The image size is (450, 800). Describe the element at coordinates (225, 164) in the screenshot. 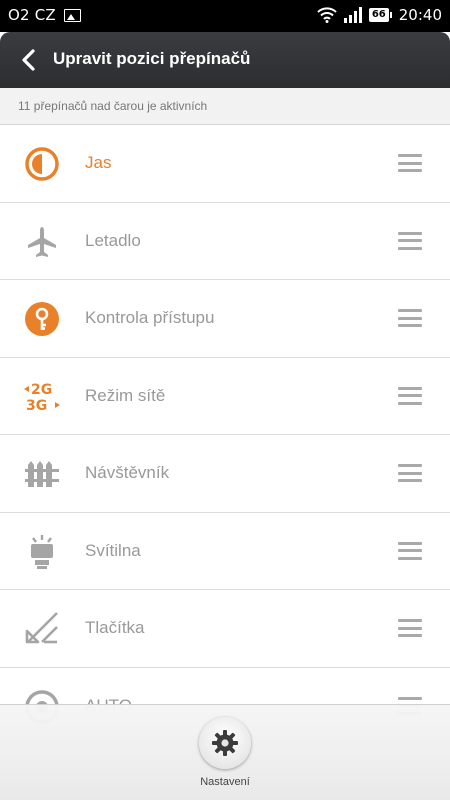

I see `toggle-row-jas: Jas` at that location.